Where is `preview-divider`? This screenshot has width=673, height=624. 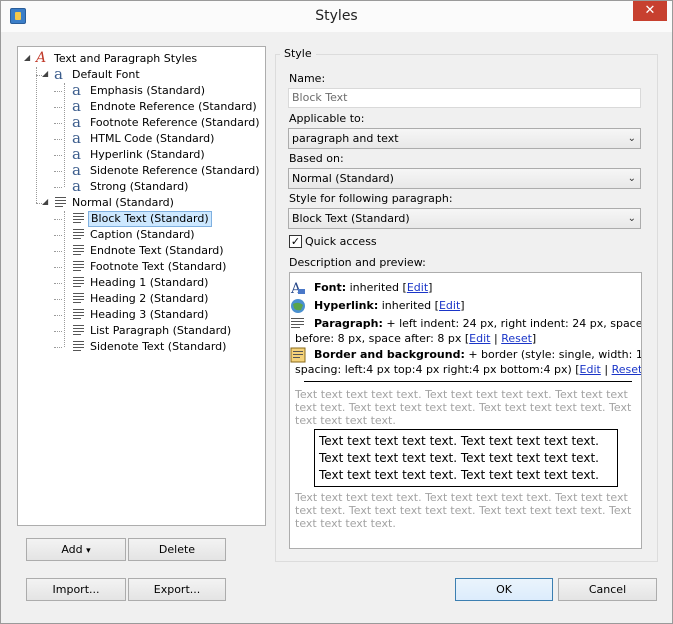
preview-divider is located at coordinates (468, 381).